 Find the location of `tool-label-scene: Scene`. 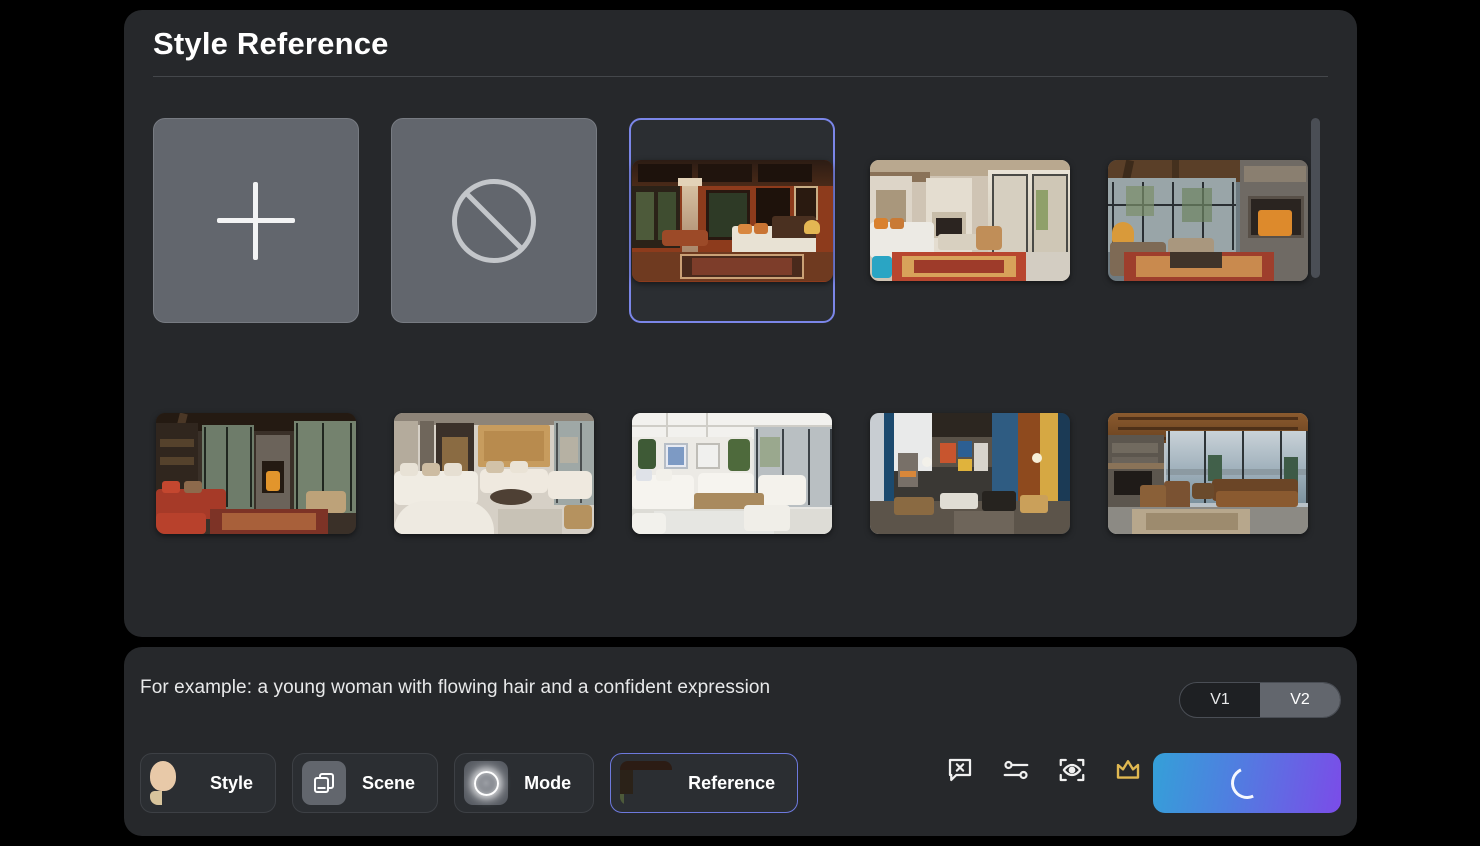

tool-label-scene: Scene is located at coordinates (389, 782).